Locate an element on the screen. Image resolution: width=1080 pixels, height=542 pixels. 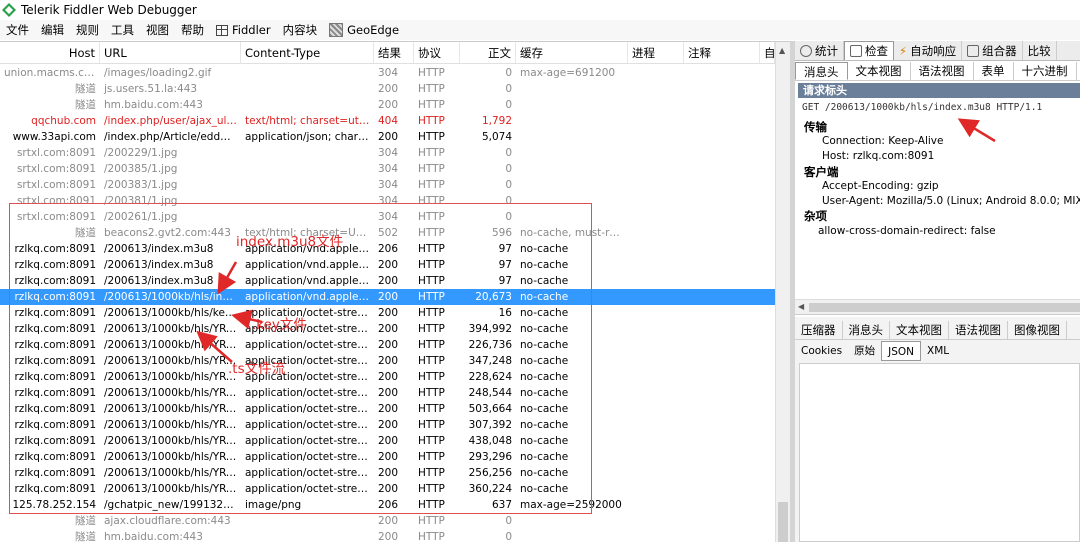
tab-cookies: Cookies is located at coordinates (821, 351).